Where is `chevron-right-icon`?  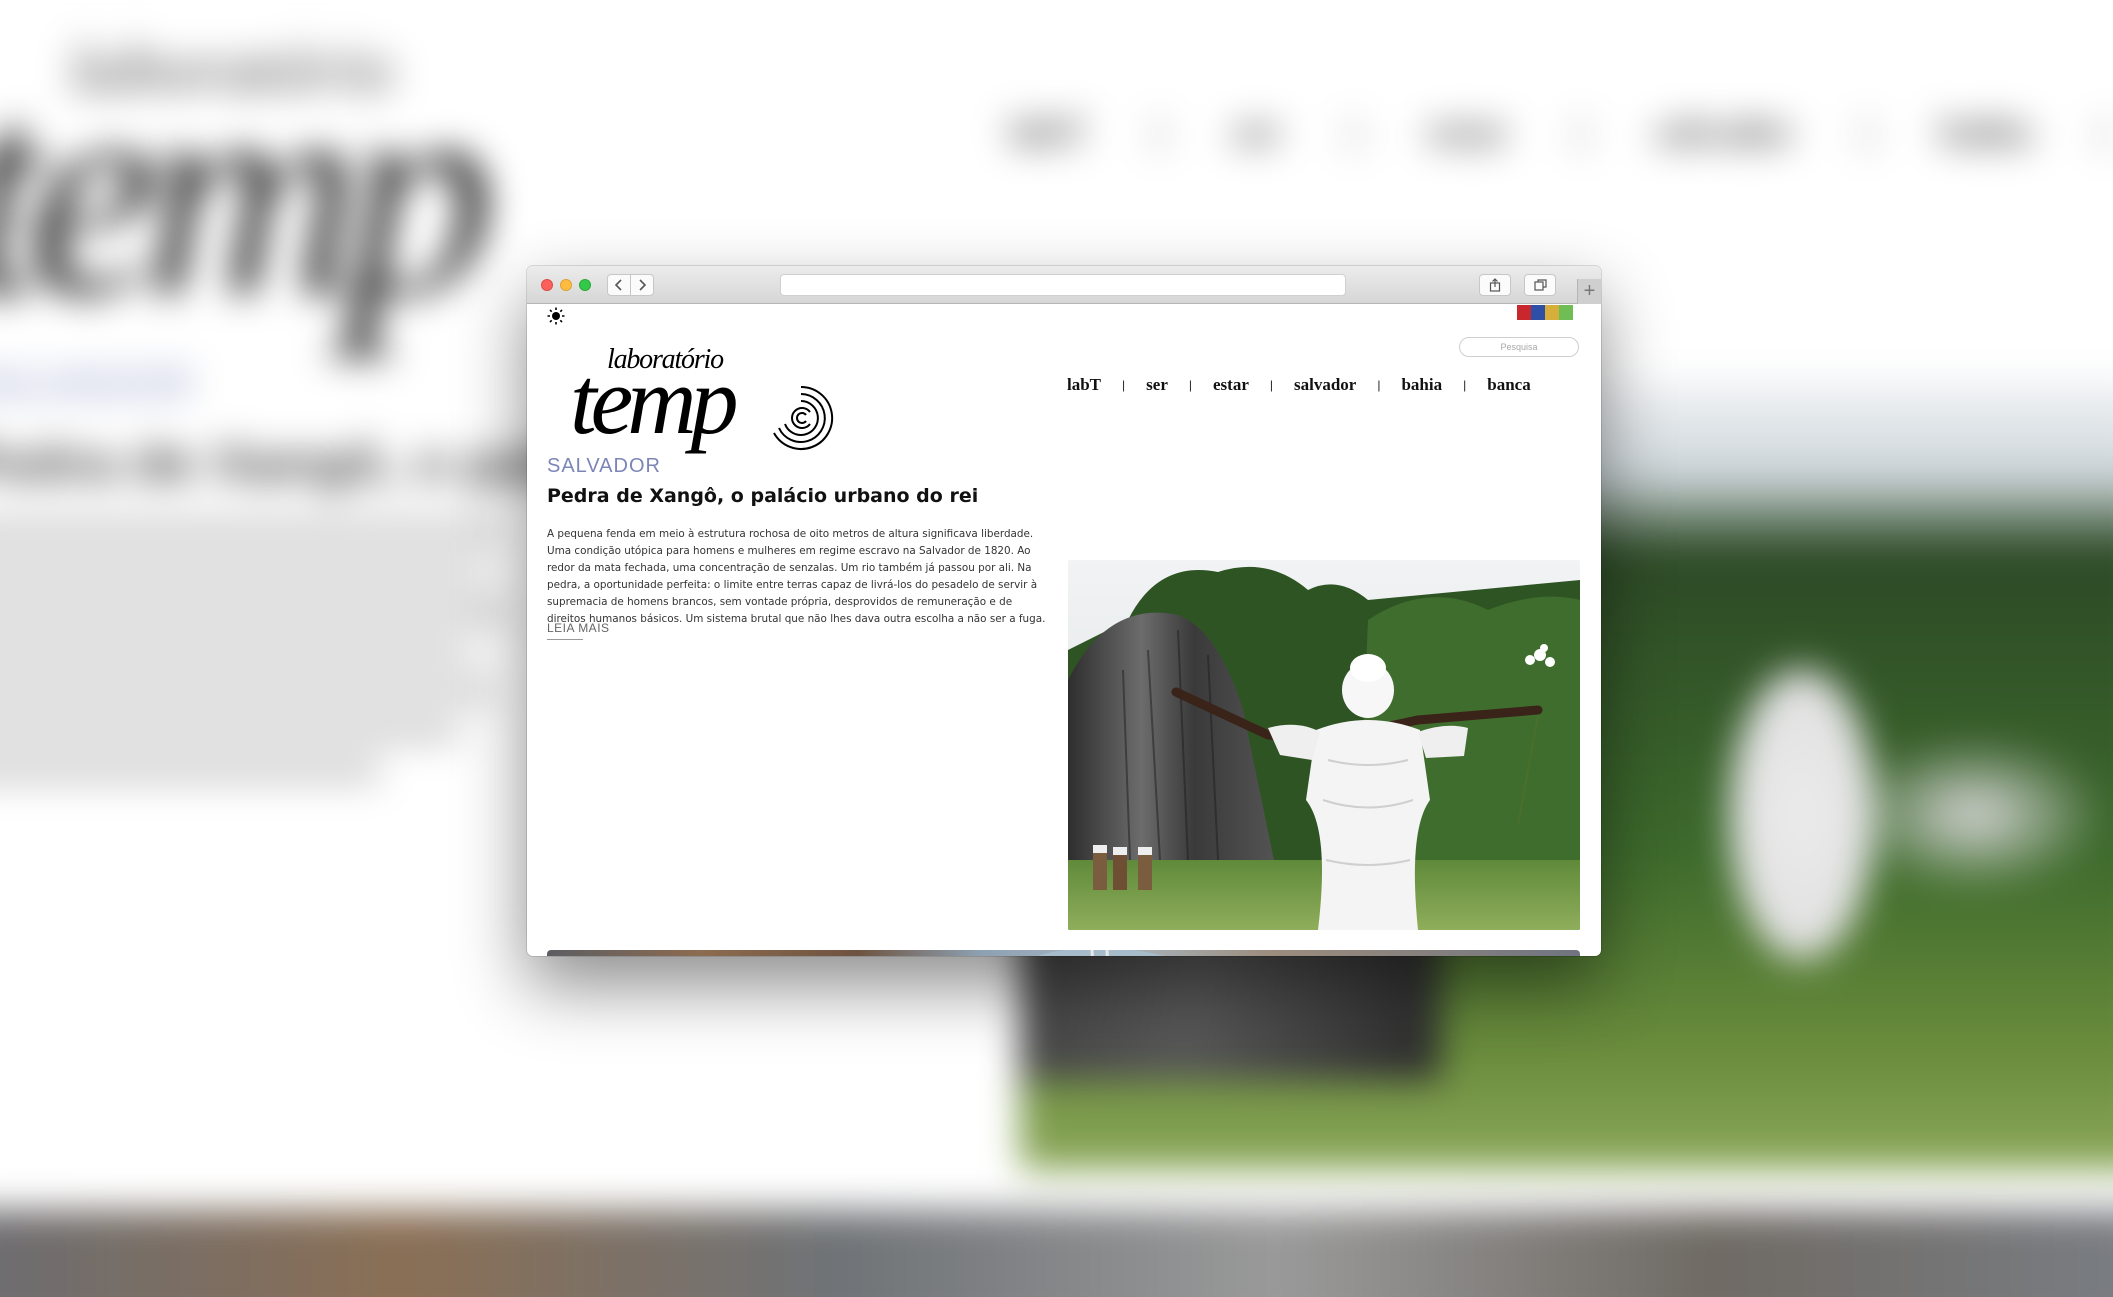
chevron-right-icon is located at coordinates (643, 285).